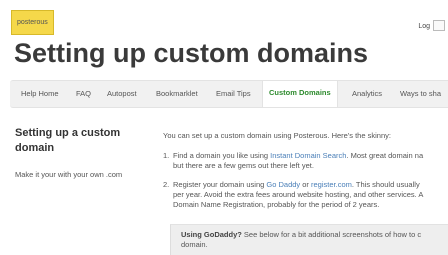  What do you see at coordinates (385, 155) in the screenshot?
I see `step-text-part: . Most great domain na` at bounding box center [385, 155].